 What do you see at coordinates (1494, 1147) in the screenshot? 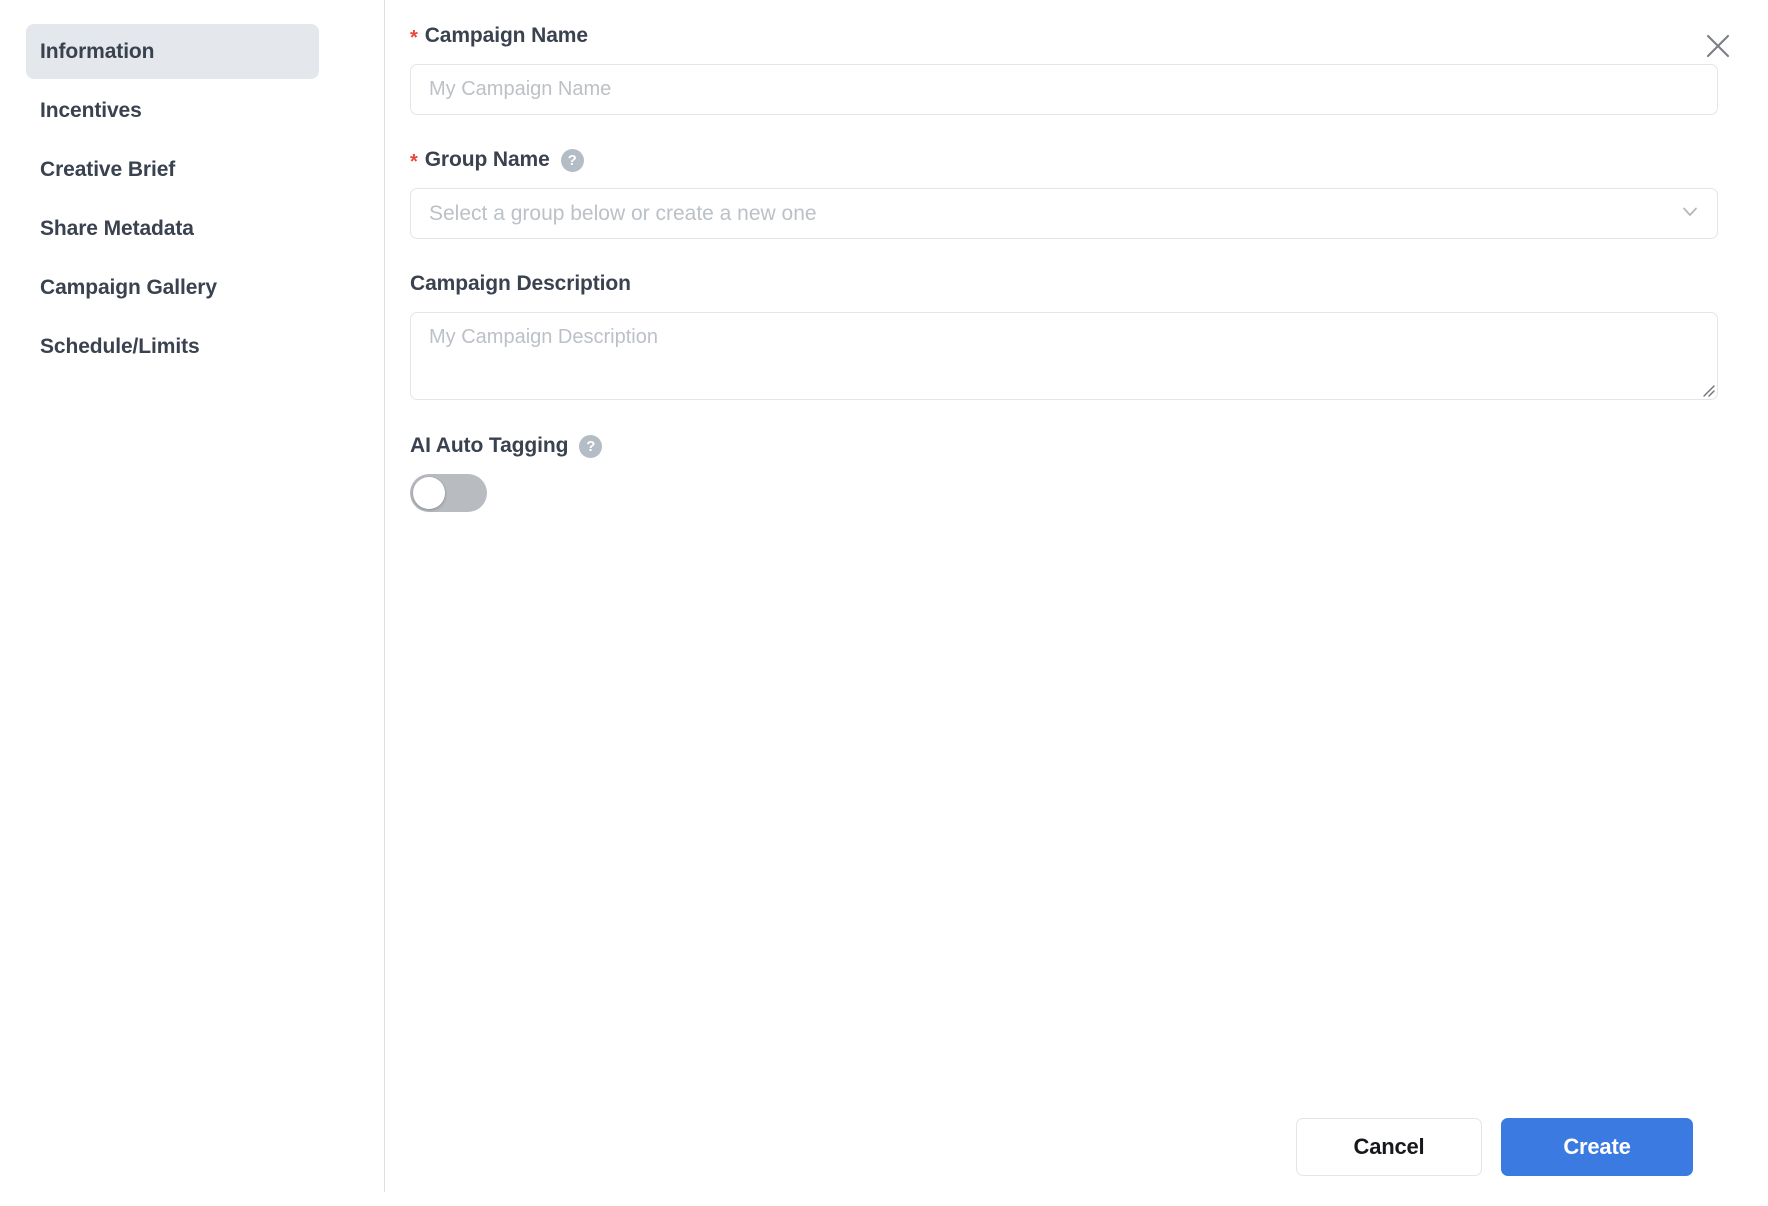
I see `dialog-footer: Cancel Create` at bounding box center [1494, 1147].